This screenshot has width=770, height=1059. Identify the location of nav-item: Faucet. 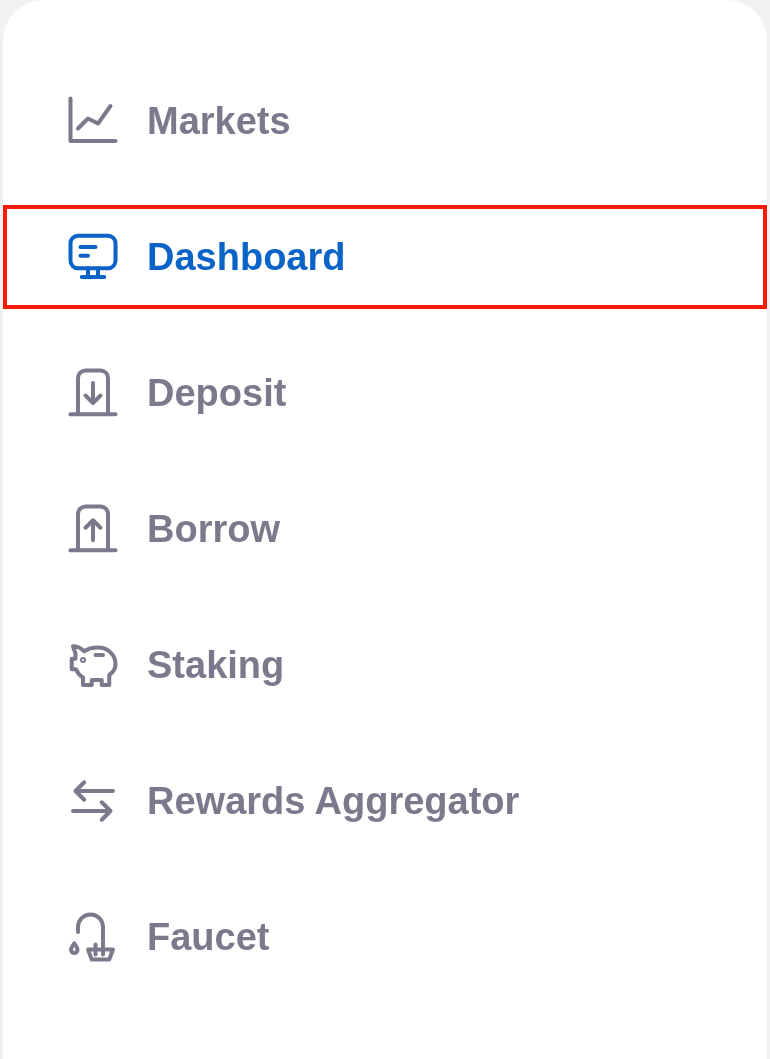
(385, 937).